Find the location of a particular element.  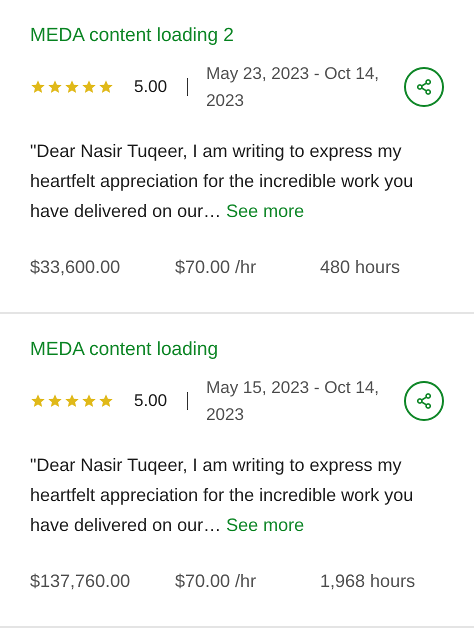

hours-total: 1,968 hours is located at coordinates (368, 581).